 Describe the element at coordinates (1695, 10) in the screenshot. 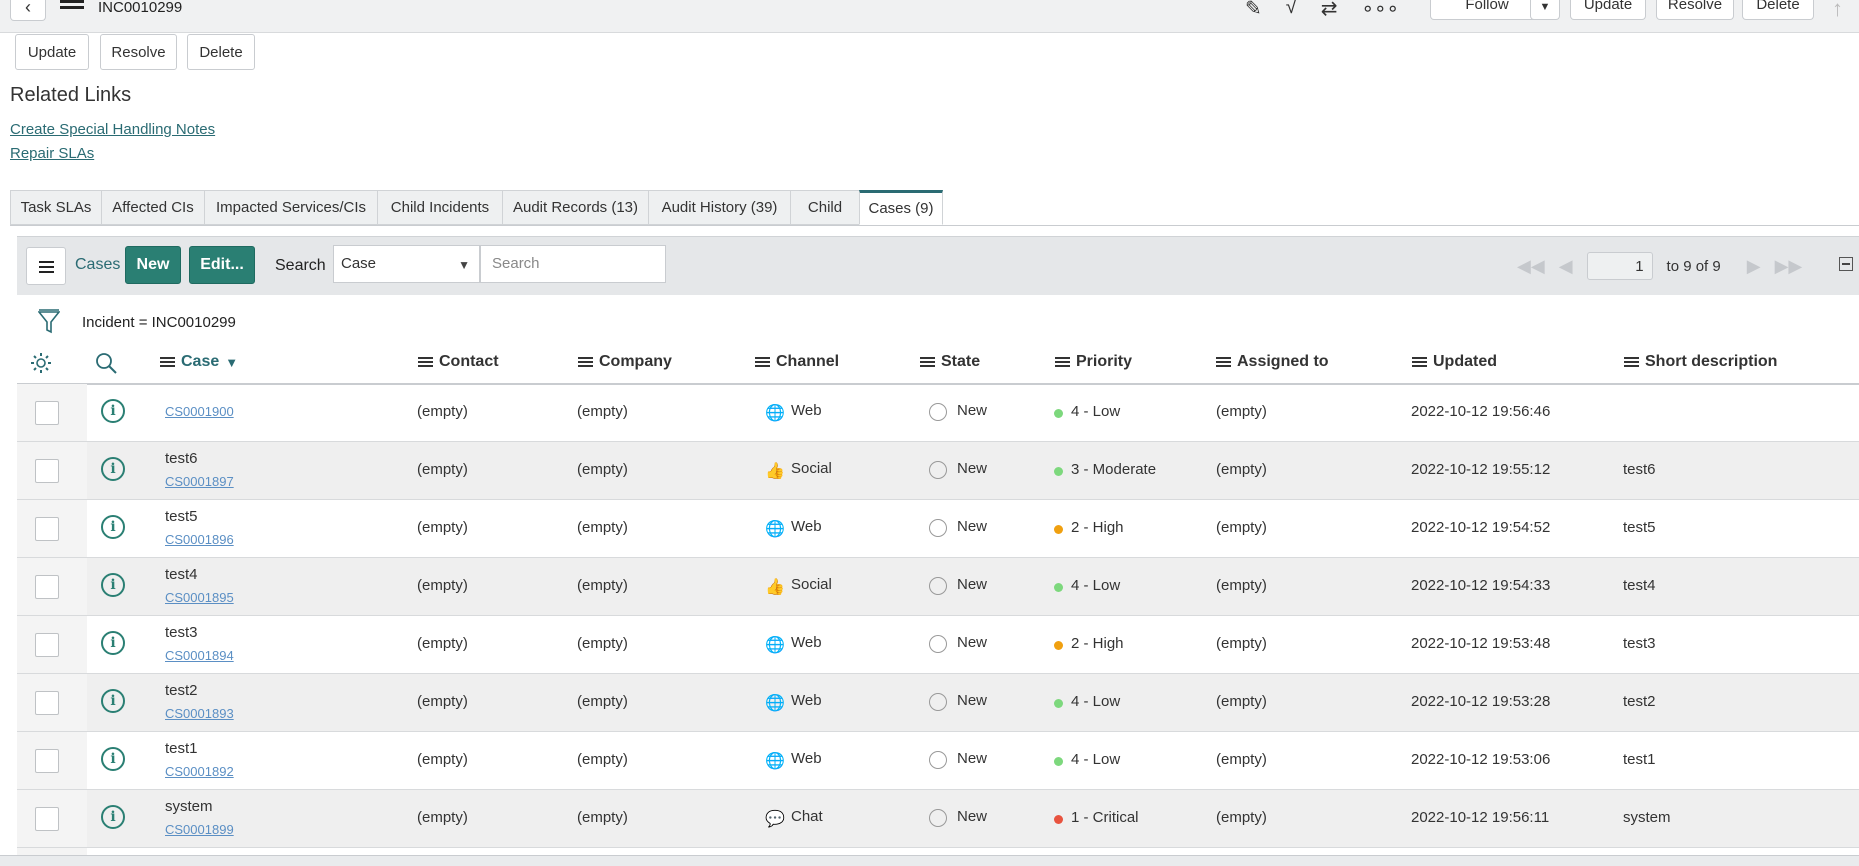

I see `header-resolve-button: Resolve` at that location.